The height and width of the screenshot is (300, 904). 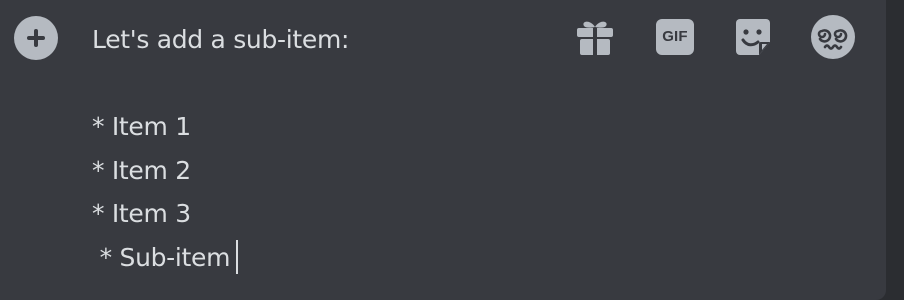 I want to click on gift-button, so click(x=595, y=37).